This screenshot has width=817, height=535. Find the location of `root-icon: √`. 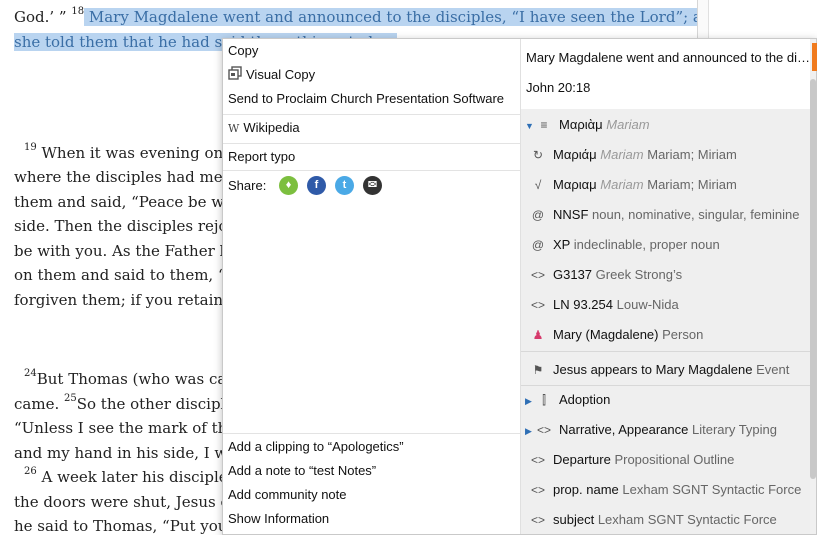

root-icon: √ is located at coordinates (538, 185).